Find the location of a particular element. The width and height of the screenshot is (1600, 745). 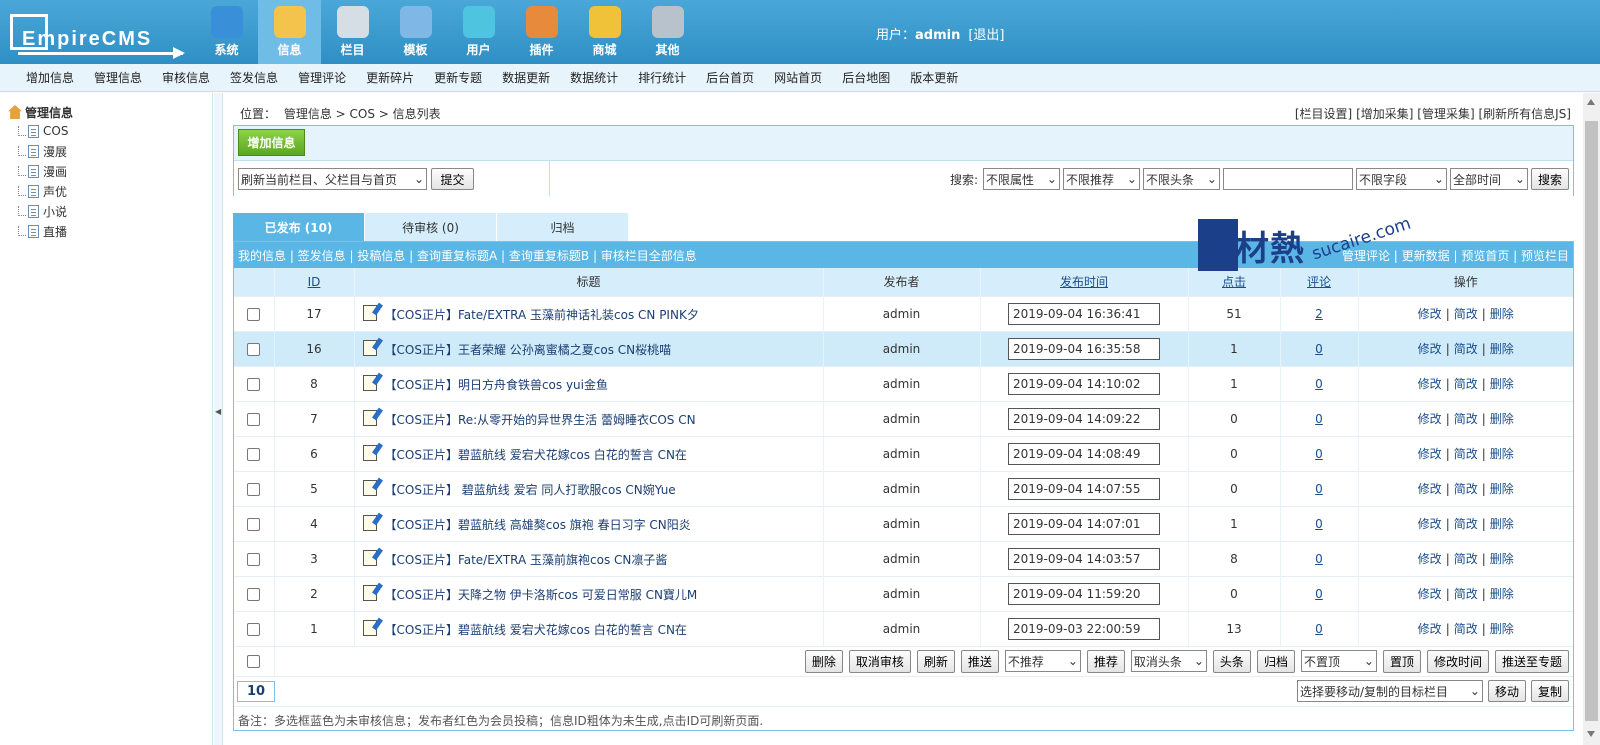

row-time-input: 2019-09-04 16:35:58 is located at coordinates (1084, 348).